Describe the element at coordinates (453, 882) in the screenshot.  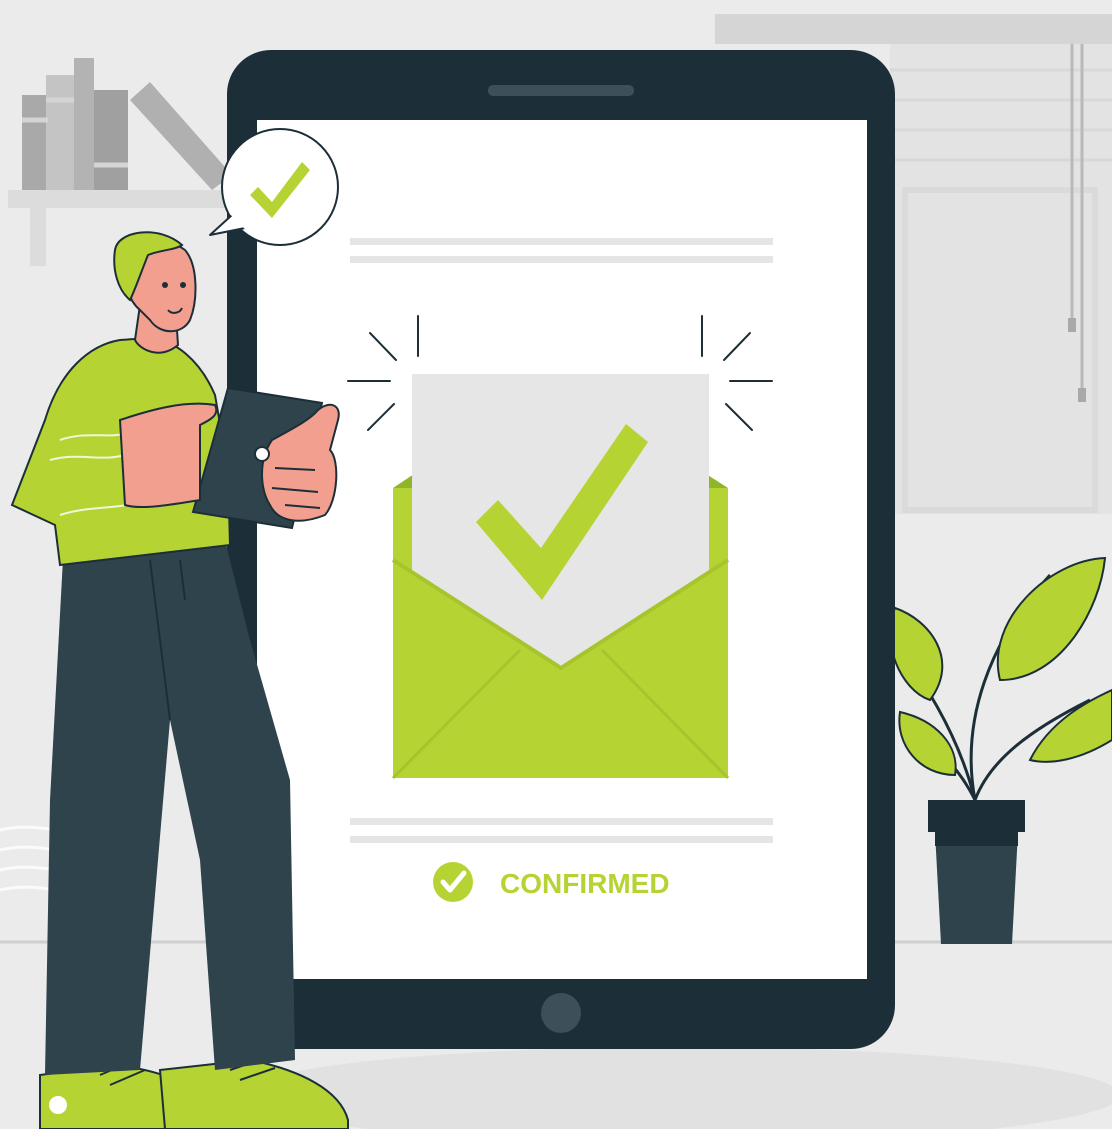
I see `check-circle-icon` at that location.